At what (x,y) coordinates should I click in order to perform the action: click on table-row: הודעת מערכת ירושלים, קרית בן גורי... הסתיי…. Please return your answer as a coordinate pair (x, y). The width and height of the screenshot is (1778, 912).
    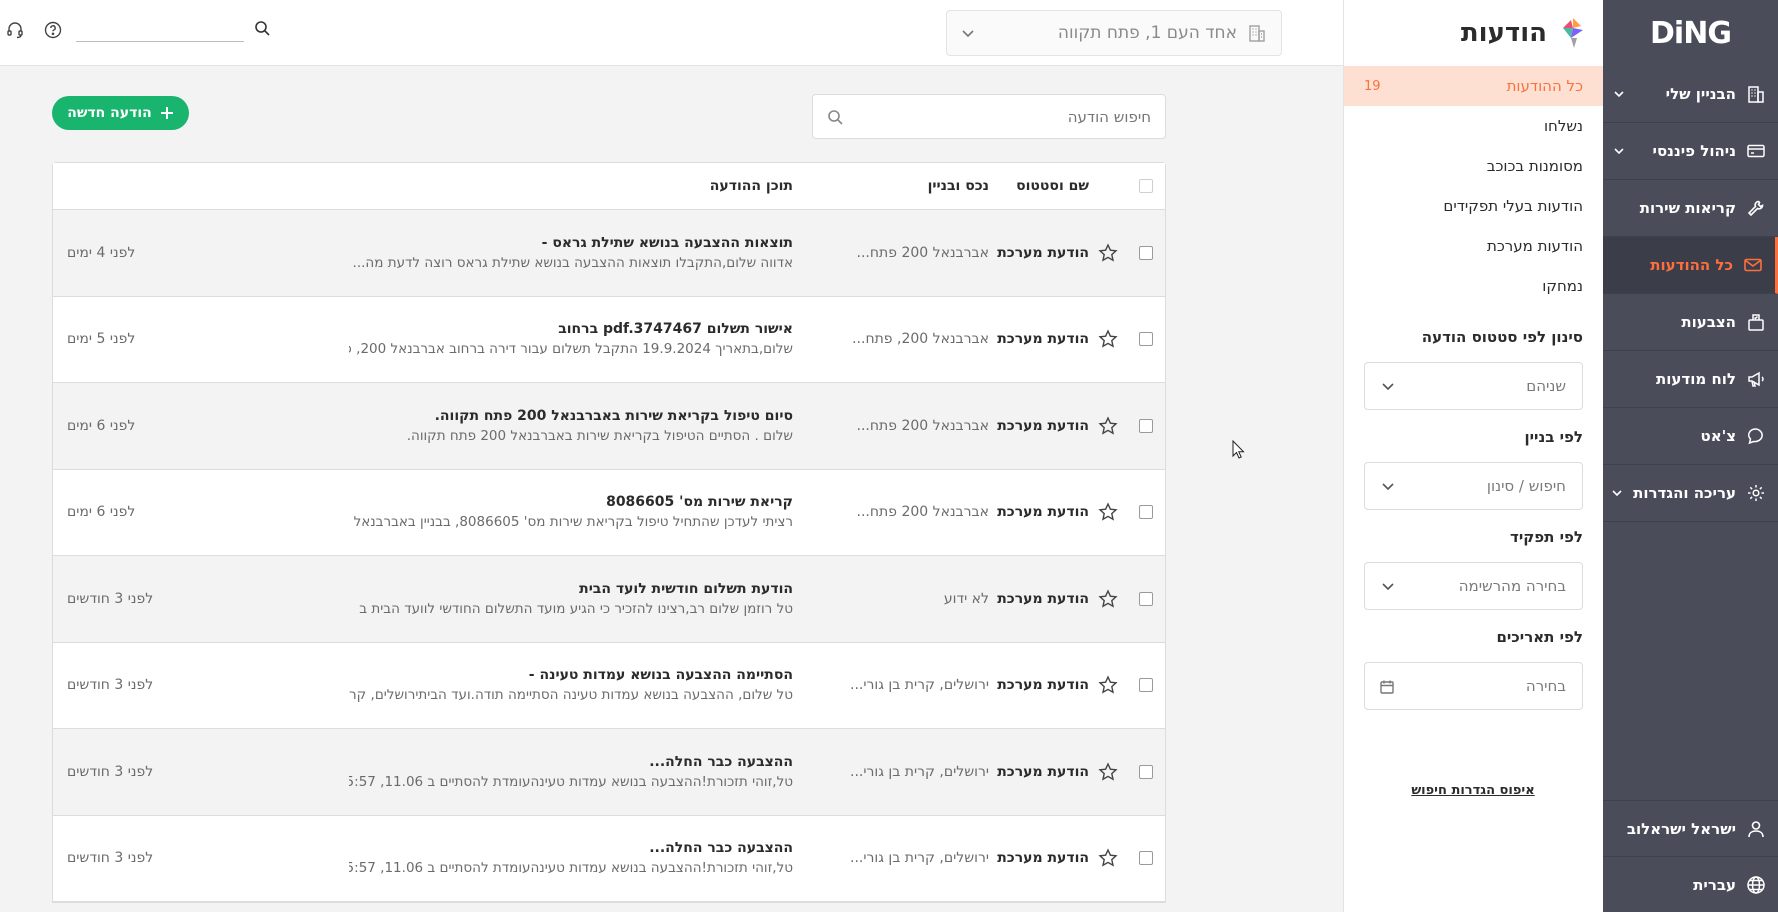
    Looking at the image, I should click on (609, 685).